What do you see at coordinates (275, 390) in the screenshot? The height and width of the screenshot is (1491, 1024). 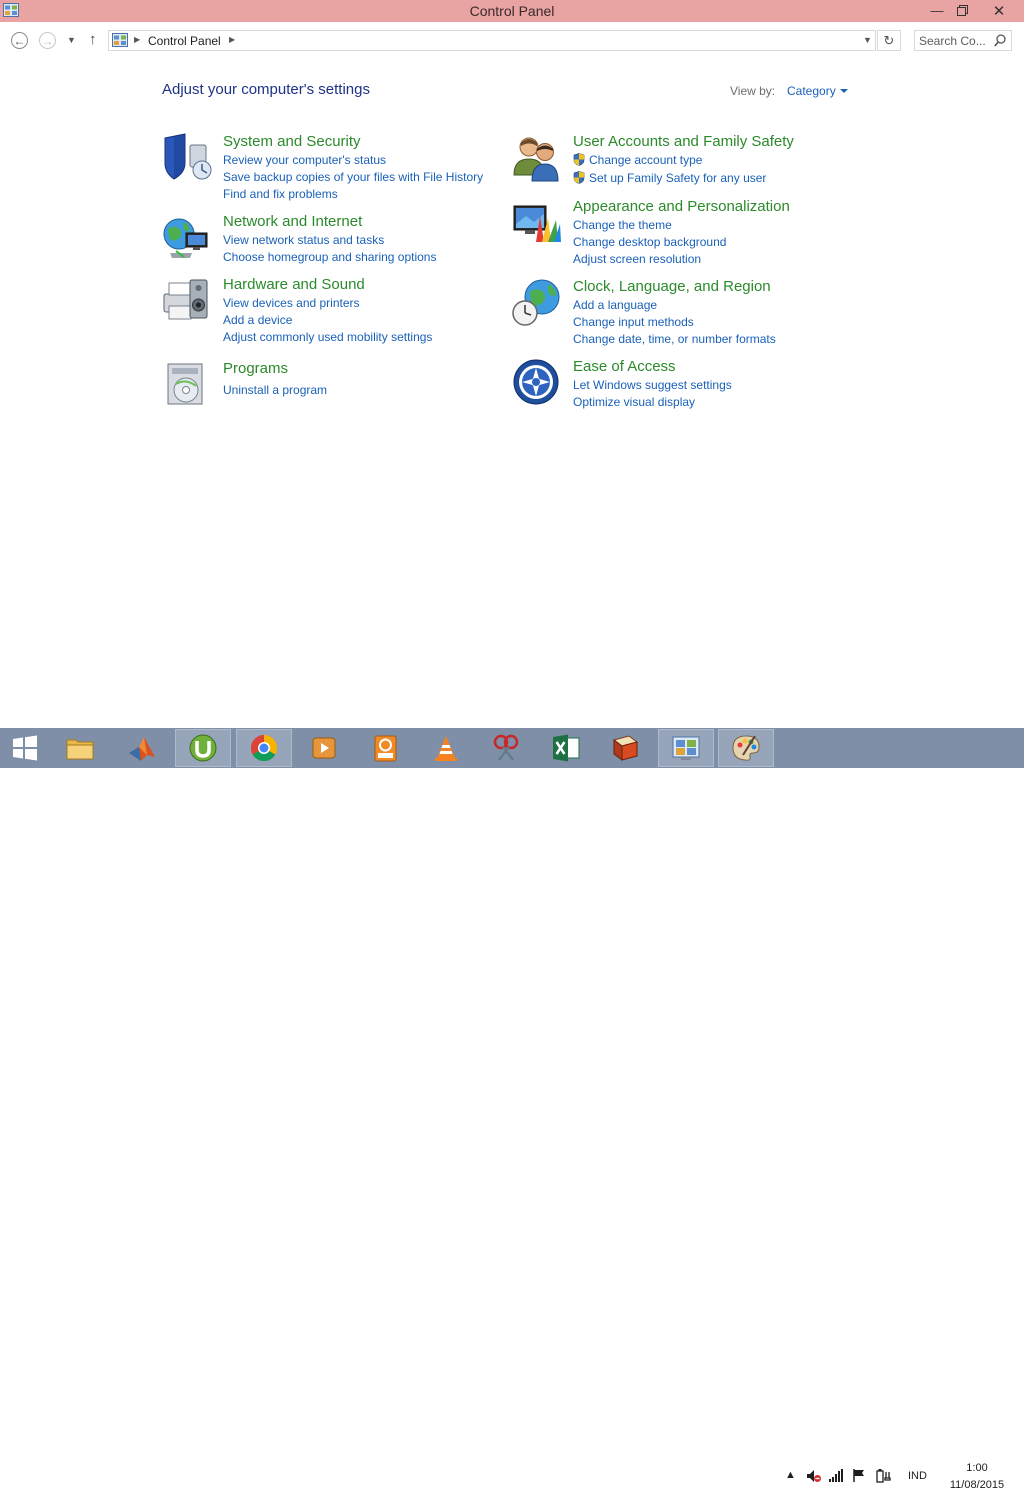 I see `uninstall-program-link: Uninstall a program` at bounding box center [275, 390].